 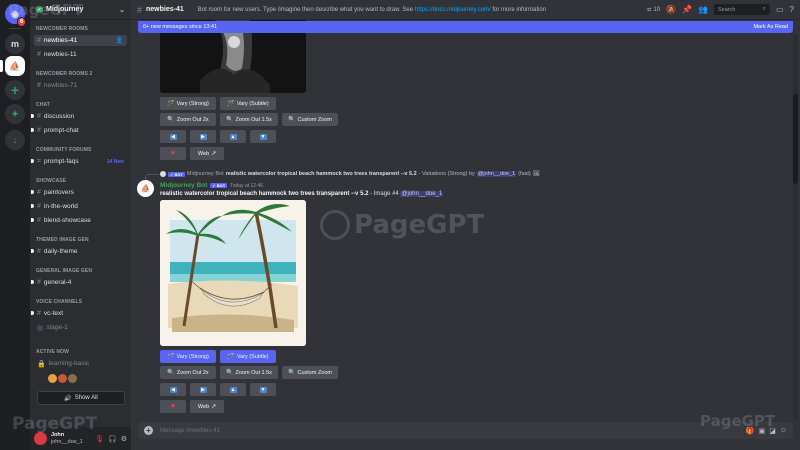 What do you see at coordinates (15, 66) in the screenshot?
I see `midjourney-server-icon: ⛵` at bounding box center [15, 66].